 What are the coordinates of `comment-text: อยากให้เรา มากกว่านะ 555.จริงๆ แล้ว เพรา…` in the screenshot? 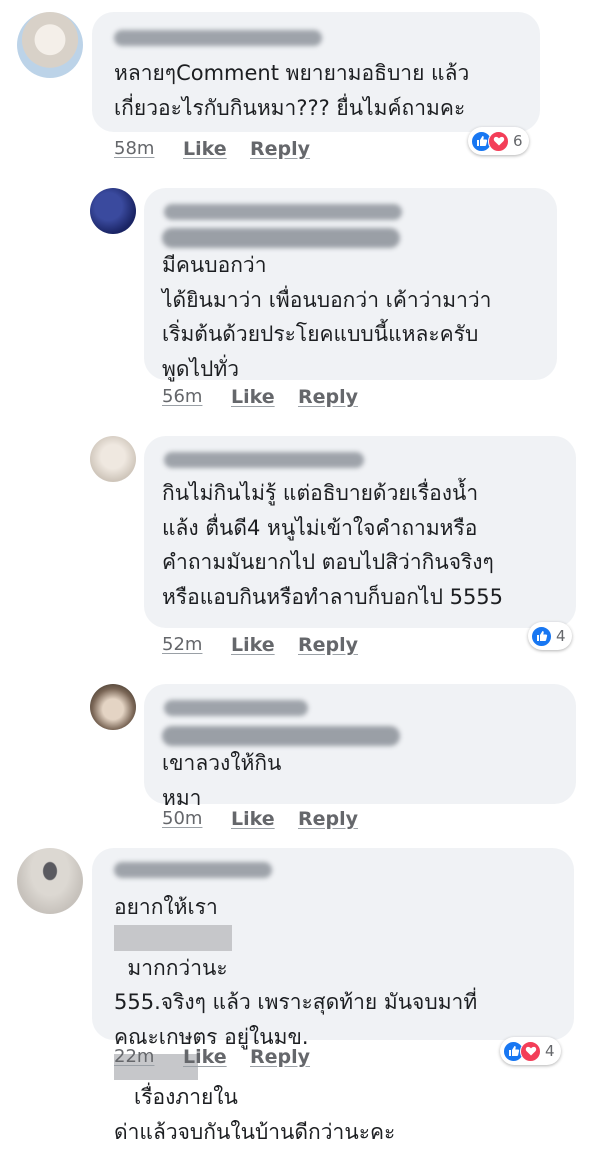 It's located at (296, 1019).